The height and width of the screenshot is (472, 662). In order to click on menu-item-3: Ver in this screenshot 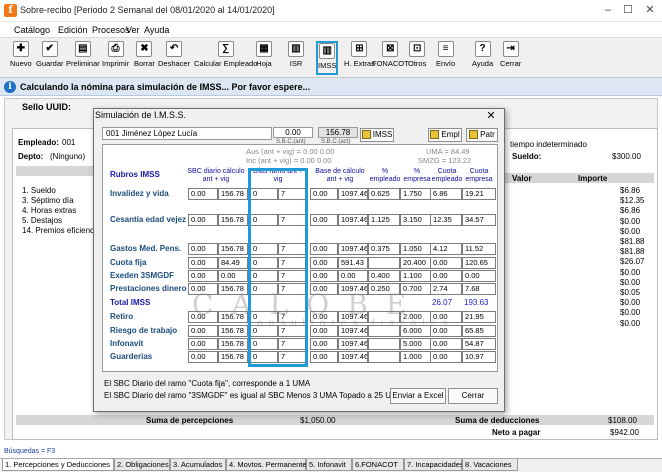, I will do `click(133, 30)`.